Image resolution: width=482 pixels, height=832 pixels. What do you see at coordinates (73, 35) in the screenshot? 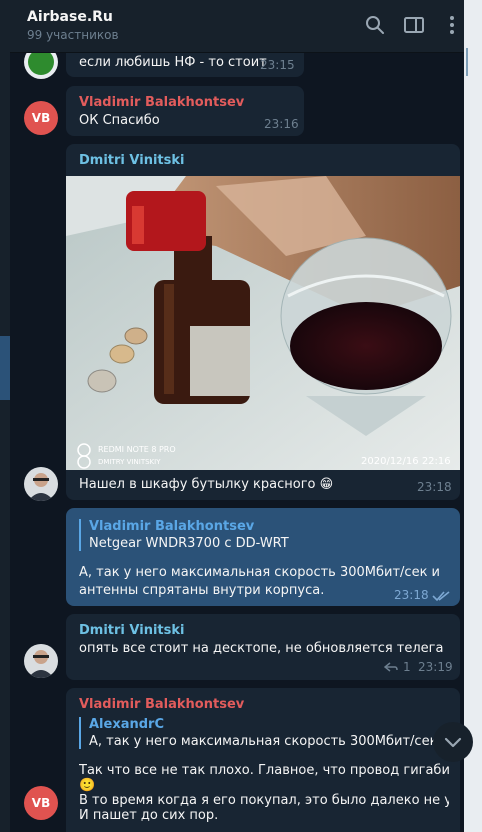
I see `chat-member-count: 99 участников` at bounding box center [73, 35].